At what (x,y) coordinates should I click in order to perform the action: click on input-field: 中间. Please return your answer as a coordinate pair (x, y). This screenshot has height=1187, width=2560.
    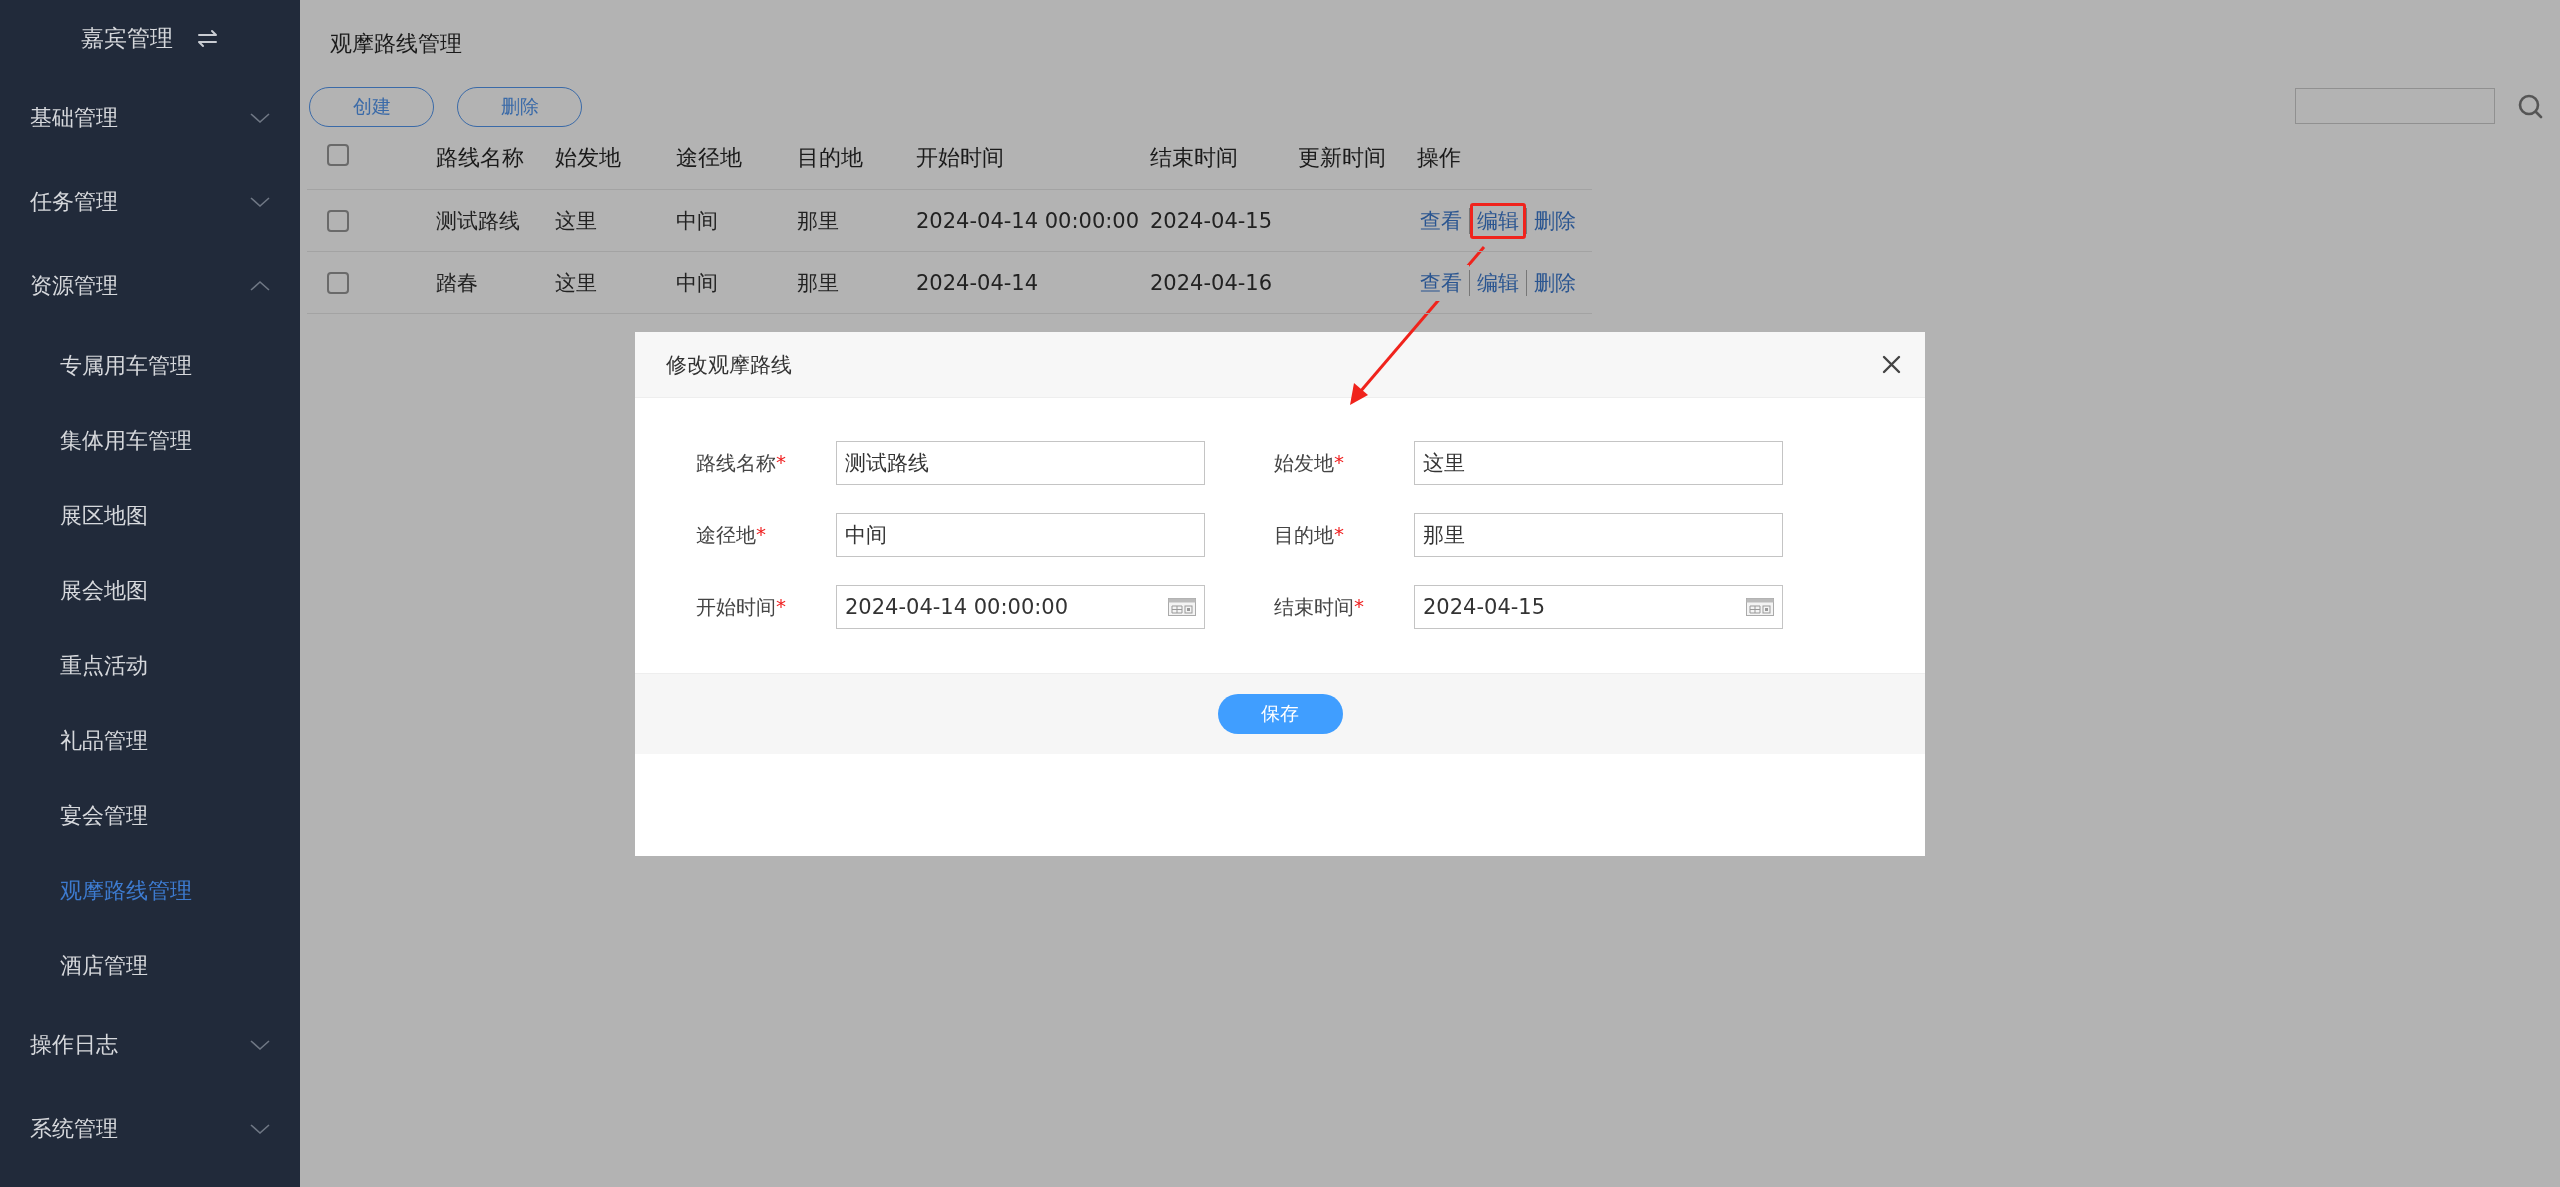
    Looking at the image, I should click on (1020, 535).